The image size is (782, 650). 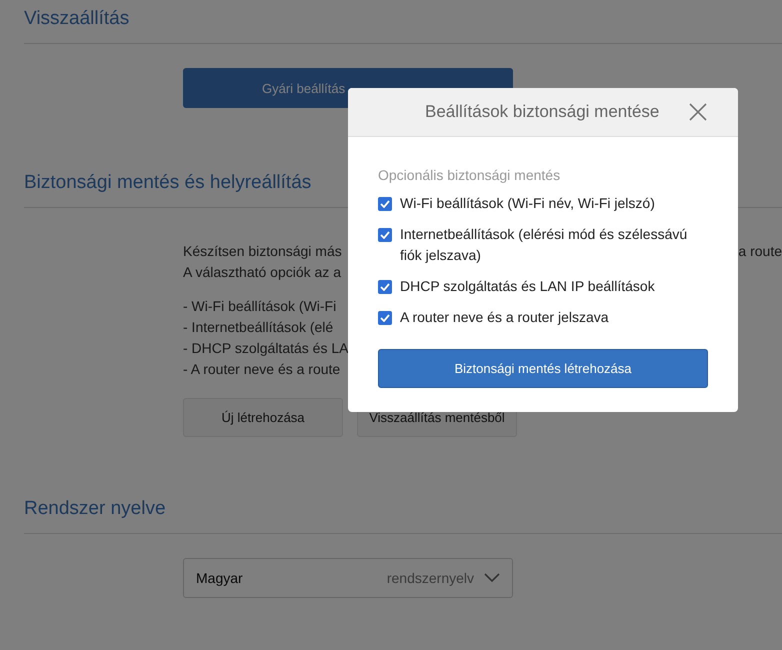 What do you see at coordinates (469, 175) in the screenshot?
I see `dialog-subtitle: Opcionális biztonsági mentés` at bounding box center [469, 175].